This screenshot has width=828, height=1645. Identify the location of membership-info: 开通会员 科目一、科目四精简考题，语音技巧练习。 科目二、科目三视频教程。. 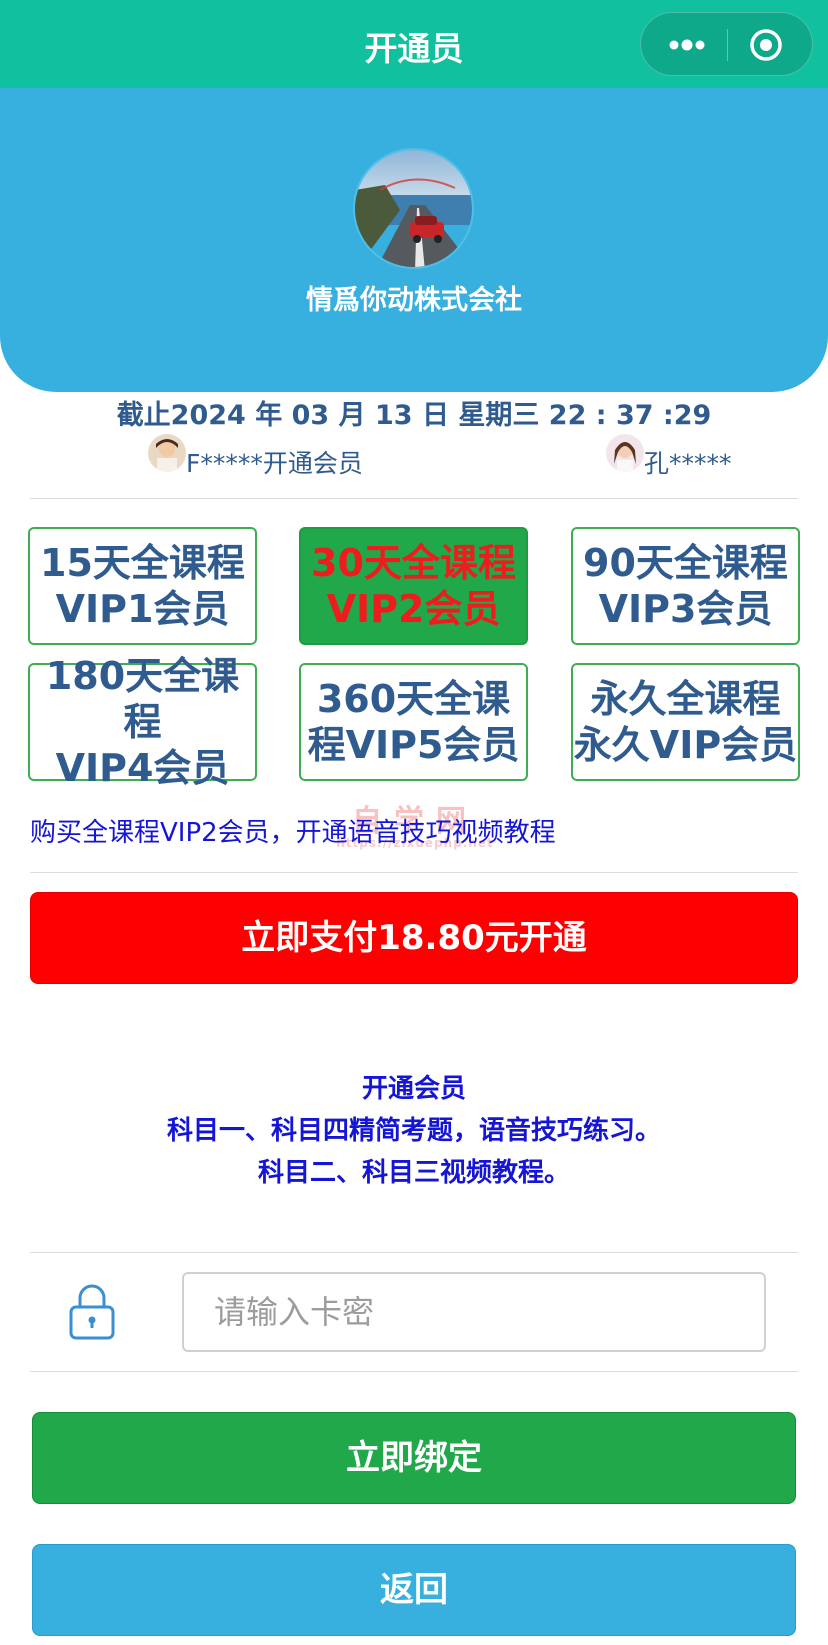
(414, 1131).